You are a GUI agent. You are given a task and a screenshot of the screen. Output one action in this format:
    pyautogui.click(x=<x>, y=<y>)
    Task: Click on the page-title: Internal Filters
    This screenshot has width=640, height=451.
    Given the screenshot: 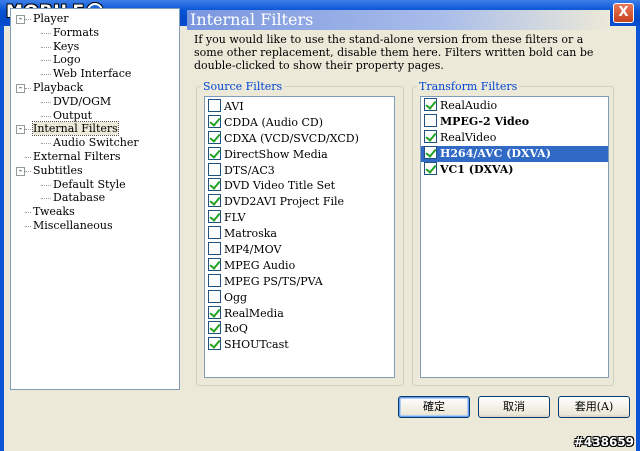 What is the action you would take?
    pyautogui.click(x=398, y=20)
    